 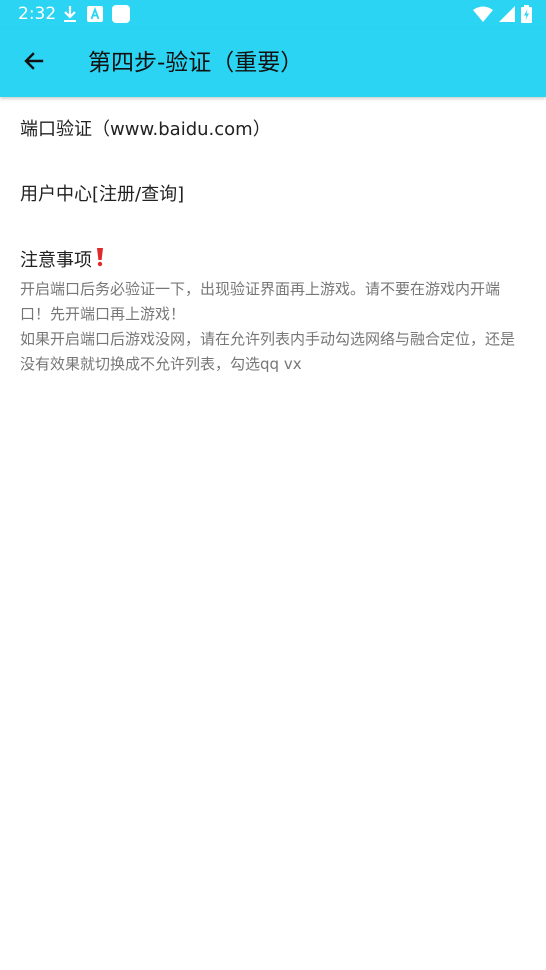 I want to click on status-left-icons, so click(x=96, y=14).